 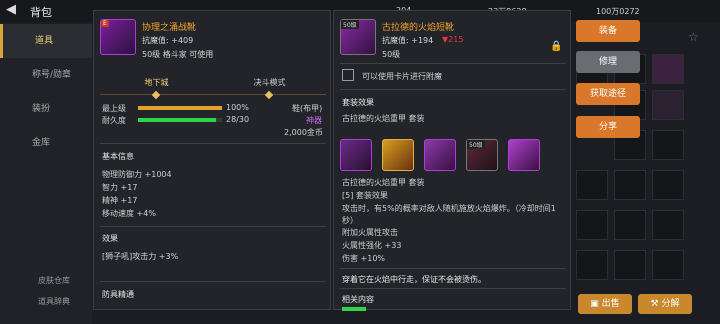 I want to click on stat-line: 物理防御力 +1004, so click(x=137, y=174).